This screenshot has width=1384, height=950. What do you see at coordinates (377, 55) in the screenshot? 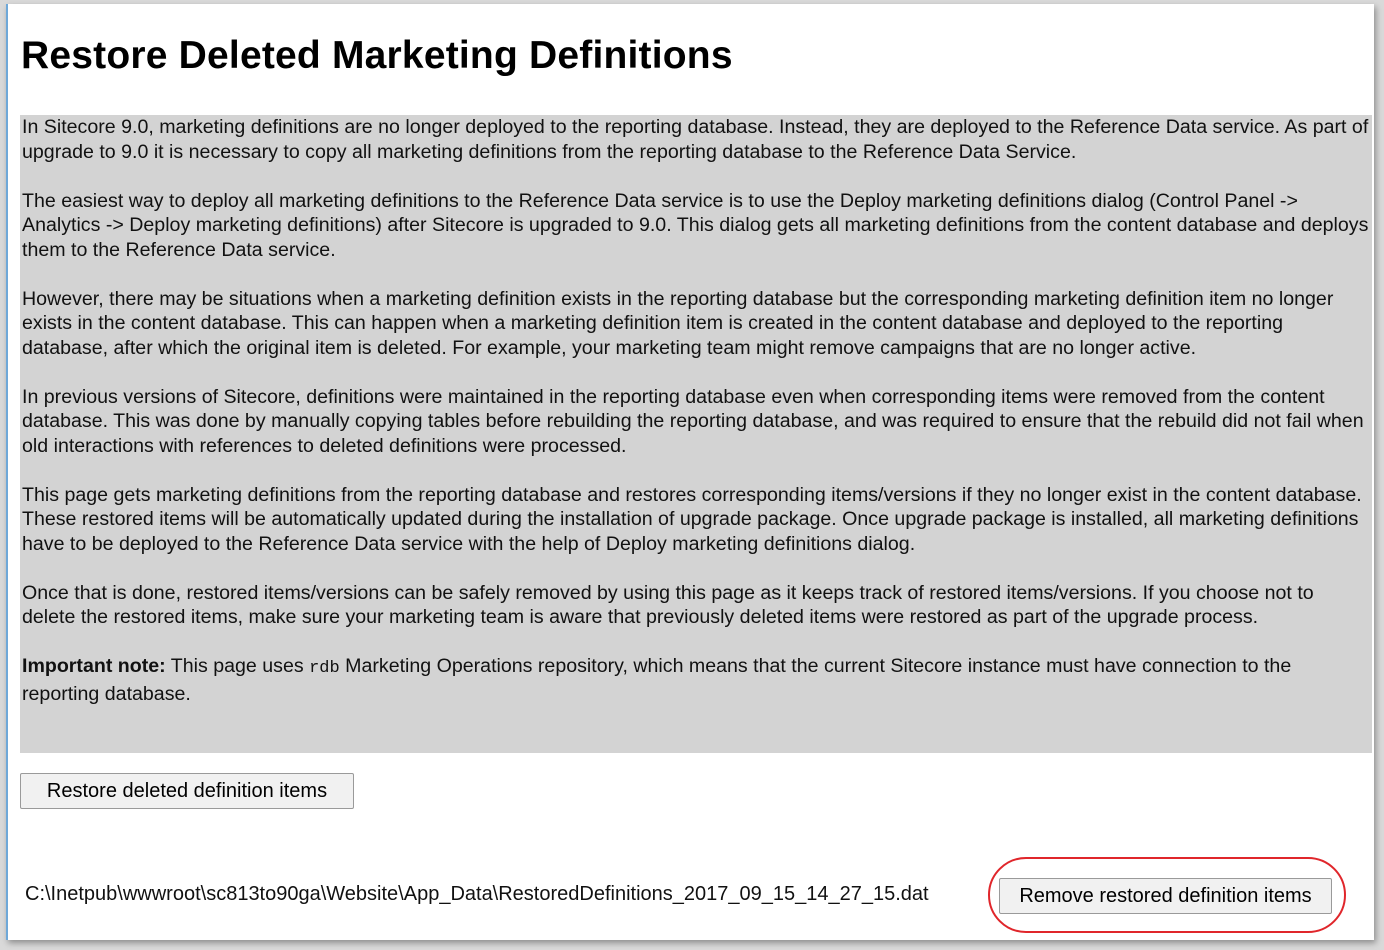
I see `page-title: Restore Deleted Marketing Definitions` at bounding box center [377, 55].